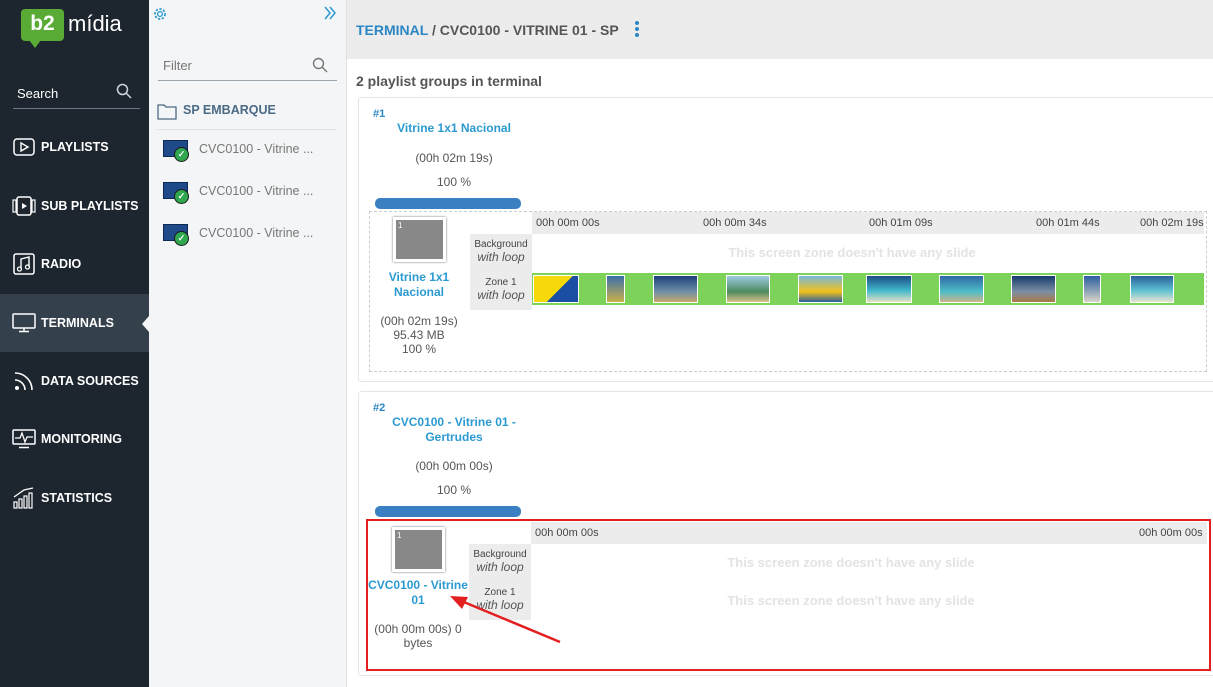 Image resolution: width=1213 pixels, height=687 pixels. Describe the element at coordinates (77, 323) in the screenshot. I see `nav-label: TERMINALS` at that location.